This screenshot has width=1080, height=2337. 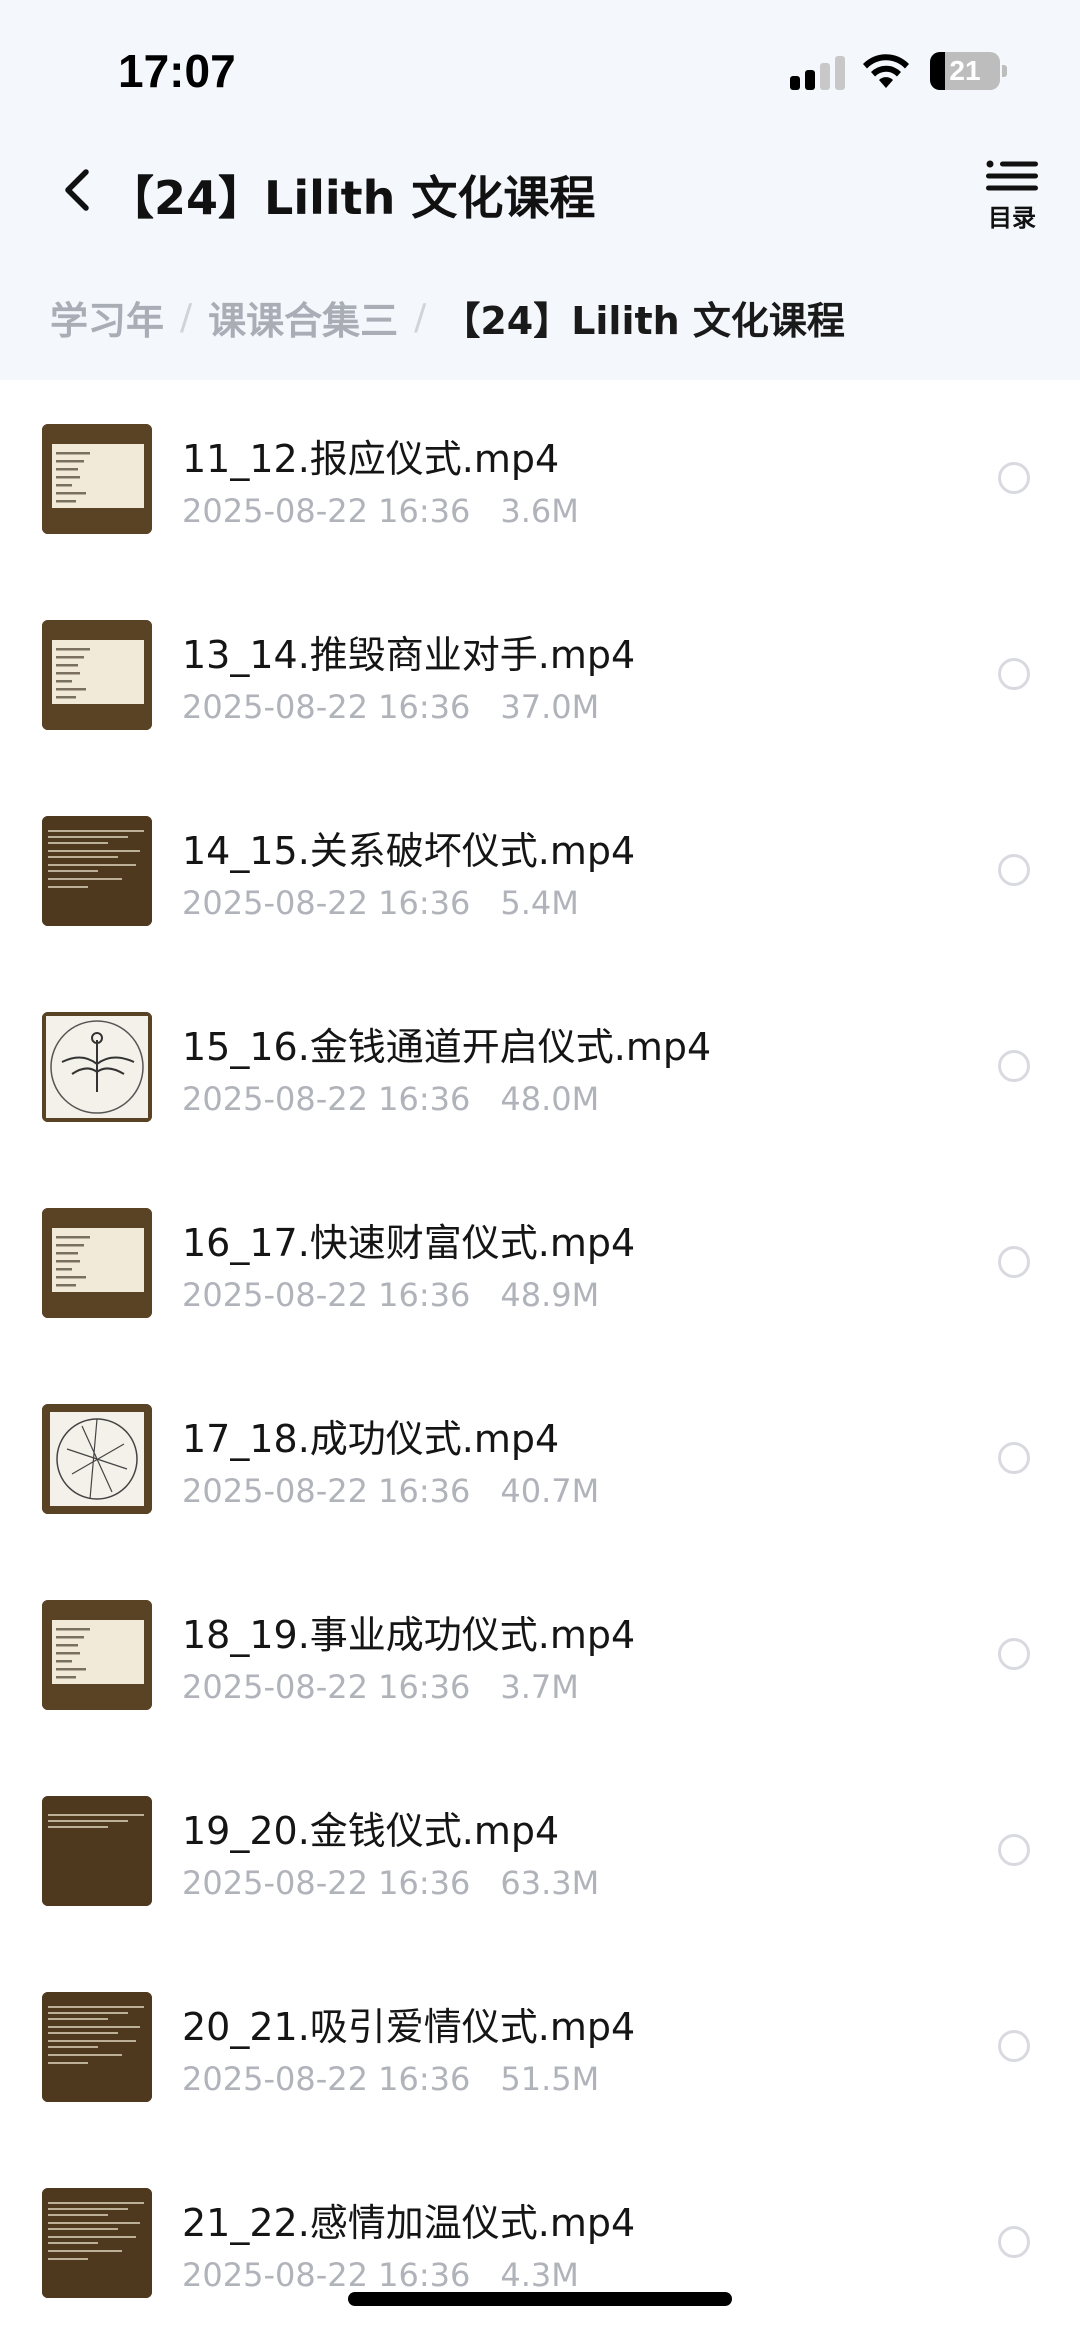 I want to click on catalog-label: 目录, so click(x=1012, y=218).